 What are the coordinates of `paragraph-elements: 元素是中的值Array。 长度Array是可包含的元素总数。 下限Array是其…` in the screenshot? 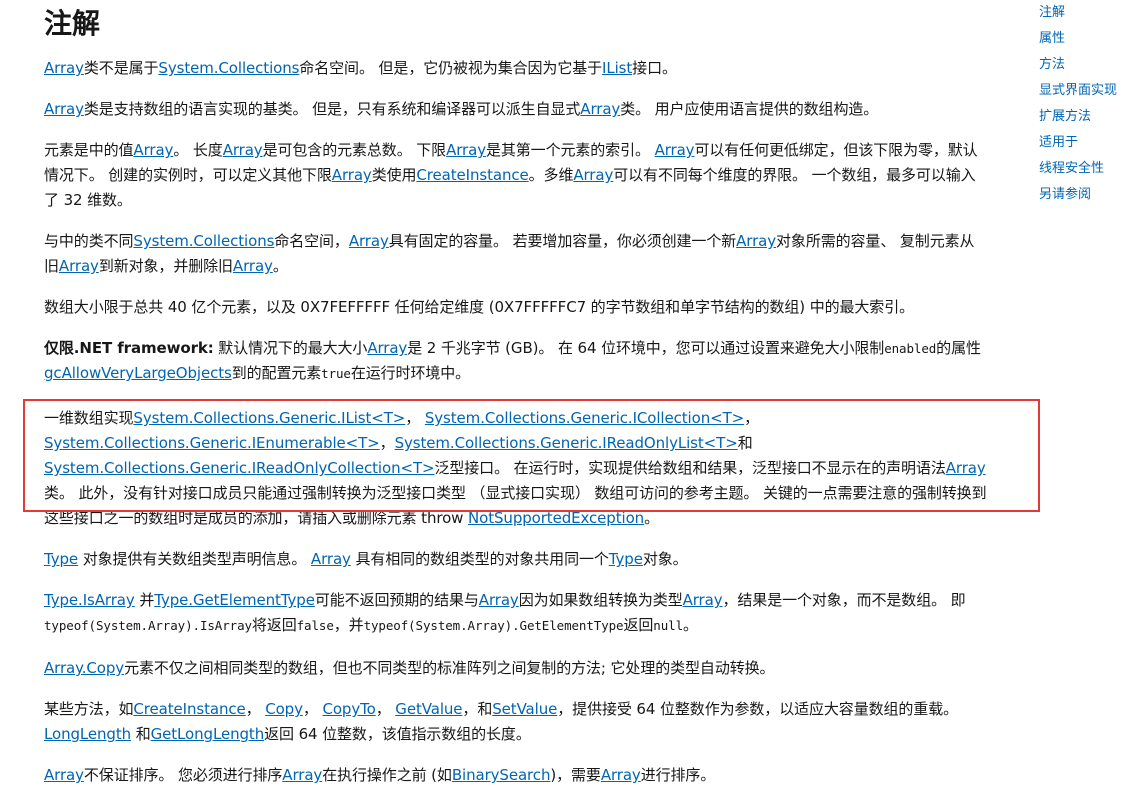 It's located at (511, 175).